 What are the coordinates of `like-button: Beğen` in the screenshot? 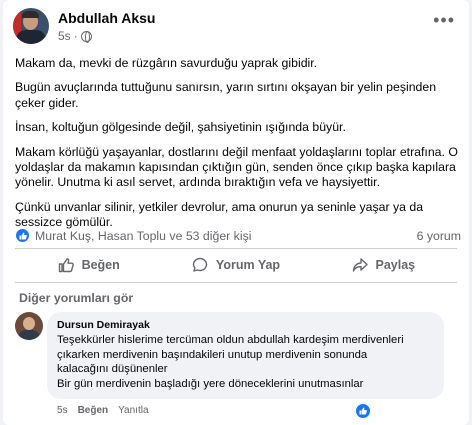 It's located at (88, 265).